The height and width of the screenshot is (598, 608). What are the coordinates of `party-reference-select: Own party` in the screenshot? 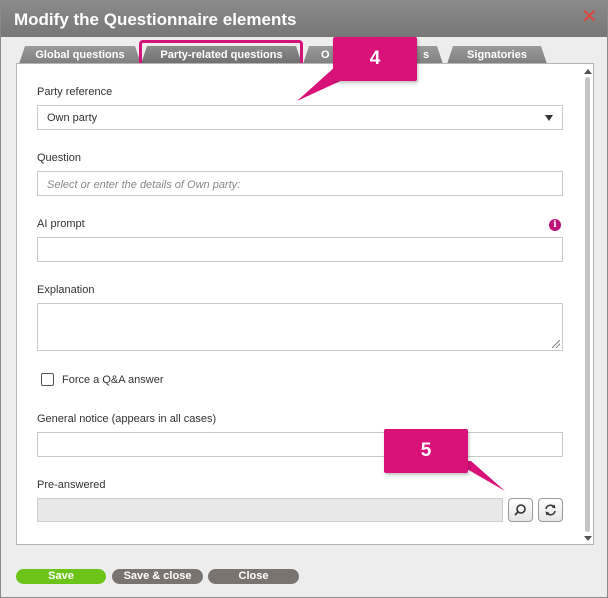 It's located at (300, 117).